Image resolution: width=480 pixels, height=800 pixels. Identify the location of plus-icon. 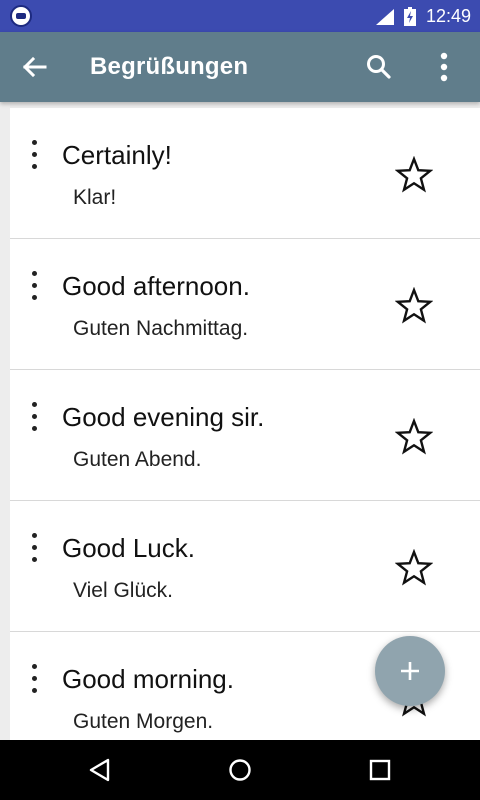
(410, 671).